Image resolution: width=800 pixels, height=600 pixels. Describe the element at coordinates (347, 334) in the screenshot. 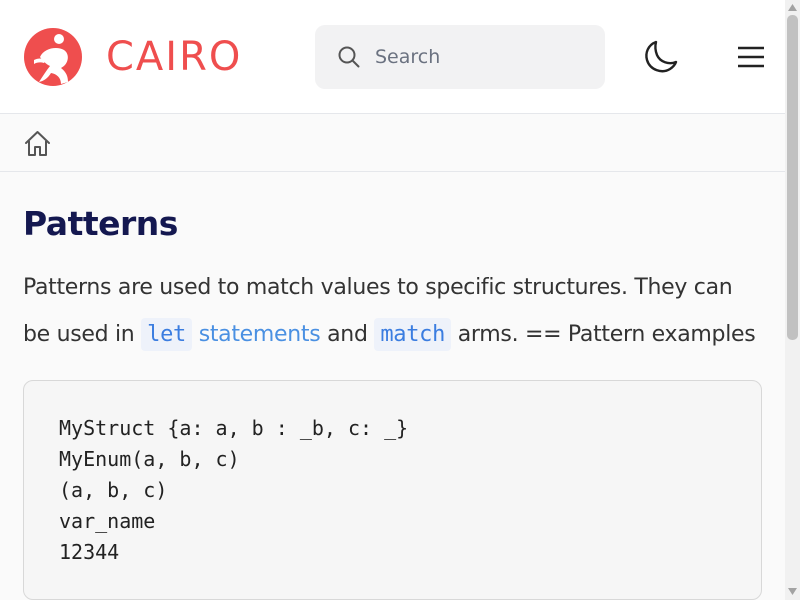

I see `paragraph-text-2: and` at that location.